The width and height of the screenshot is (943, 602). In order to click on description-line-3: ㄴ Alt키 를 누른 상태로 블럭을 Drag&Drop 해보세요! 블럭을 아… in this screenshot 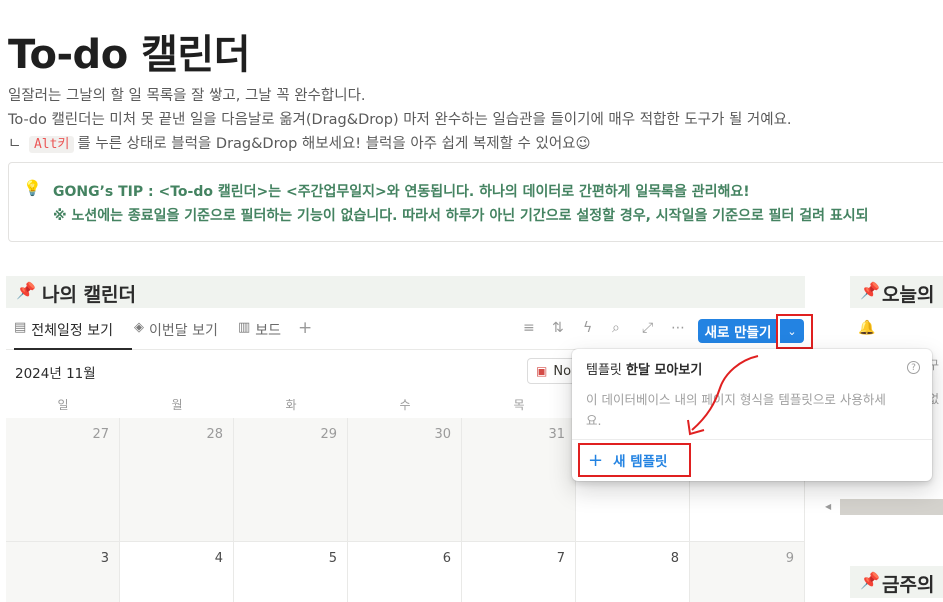, I will do `click(299, 142)`.